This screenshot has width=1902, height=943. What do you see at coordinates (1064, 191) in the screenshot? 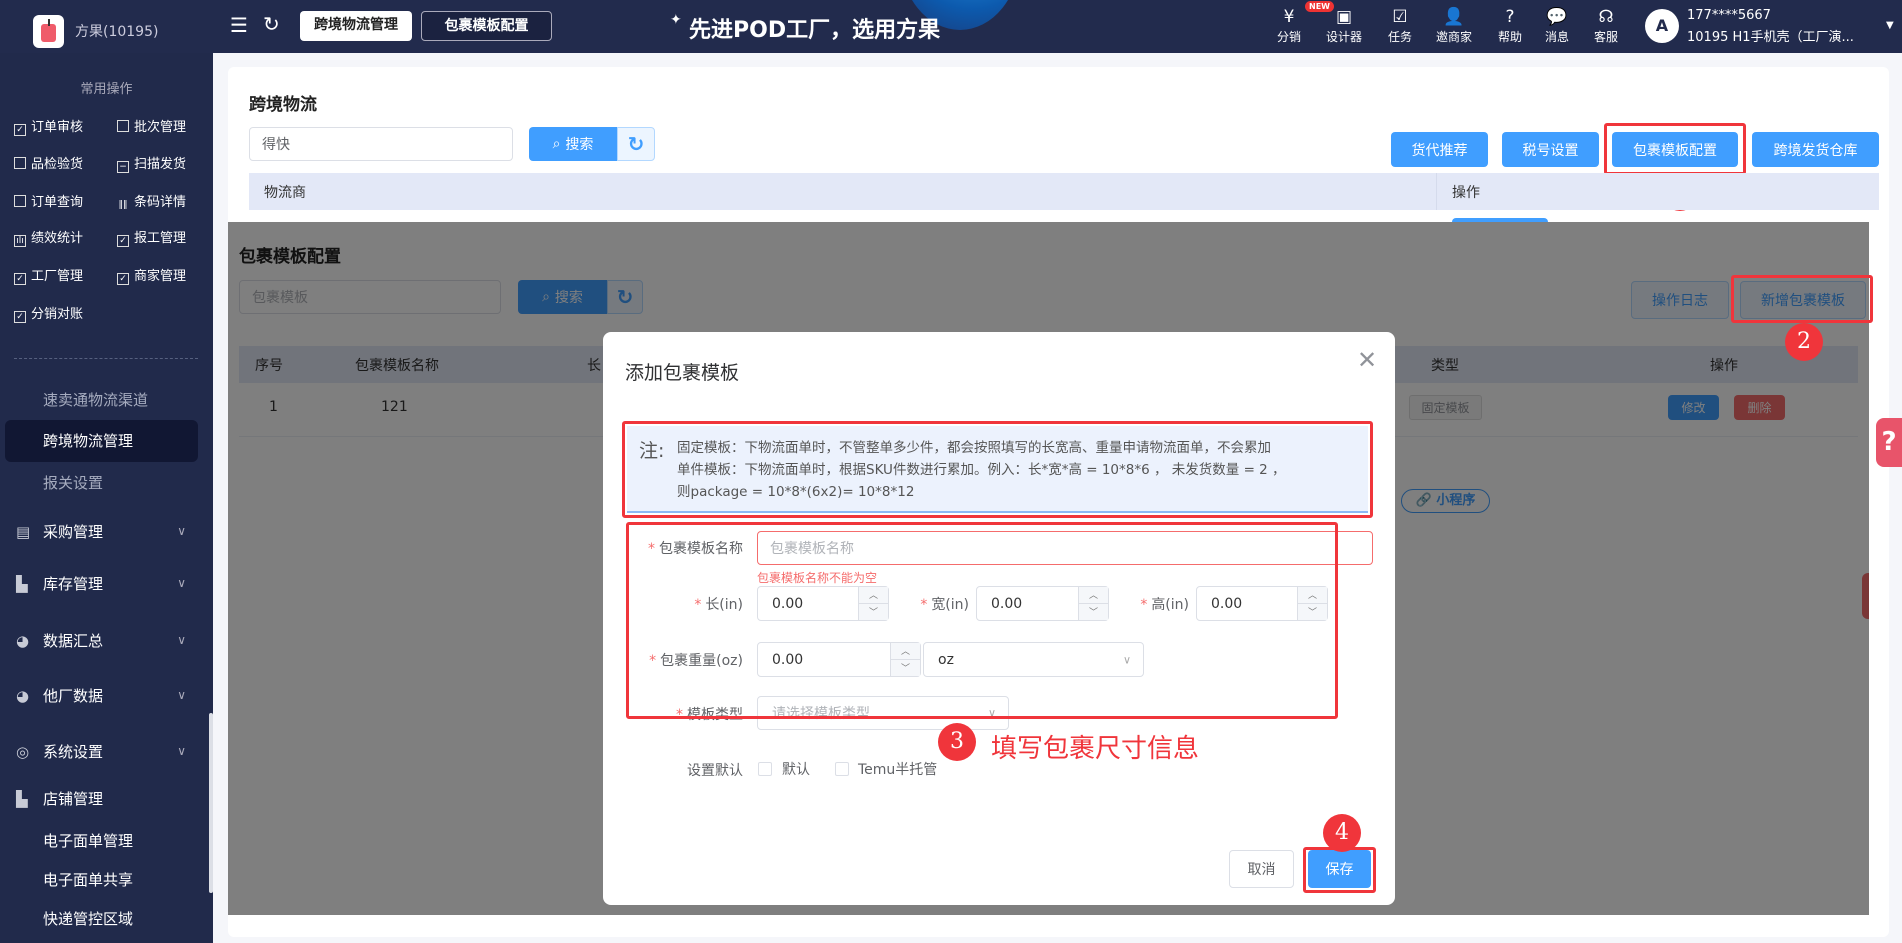
I see `logistics-table-header: 物流商 操作` at bounding box center [1064, 191].